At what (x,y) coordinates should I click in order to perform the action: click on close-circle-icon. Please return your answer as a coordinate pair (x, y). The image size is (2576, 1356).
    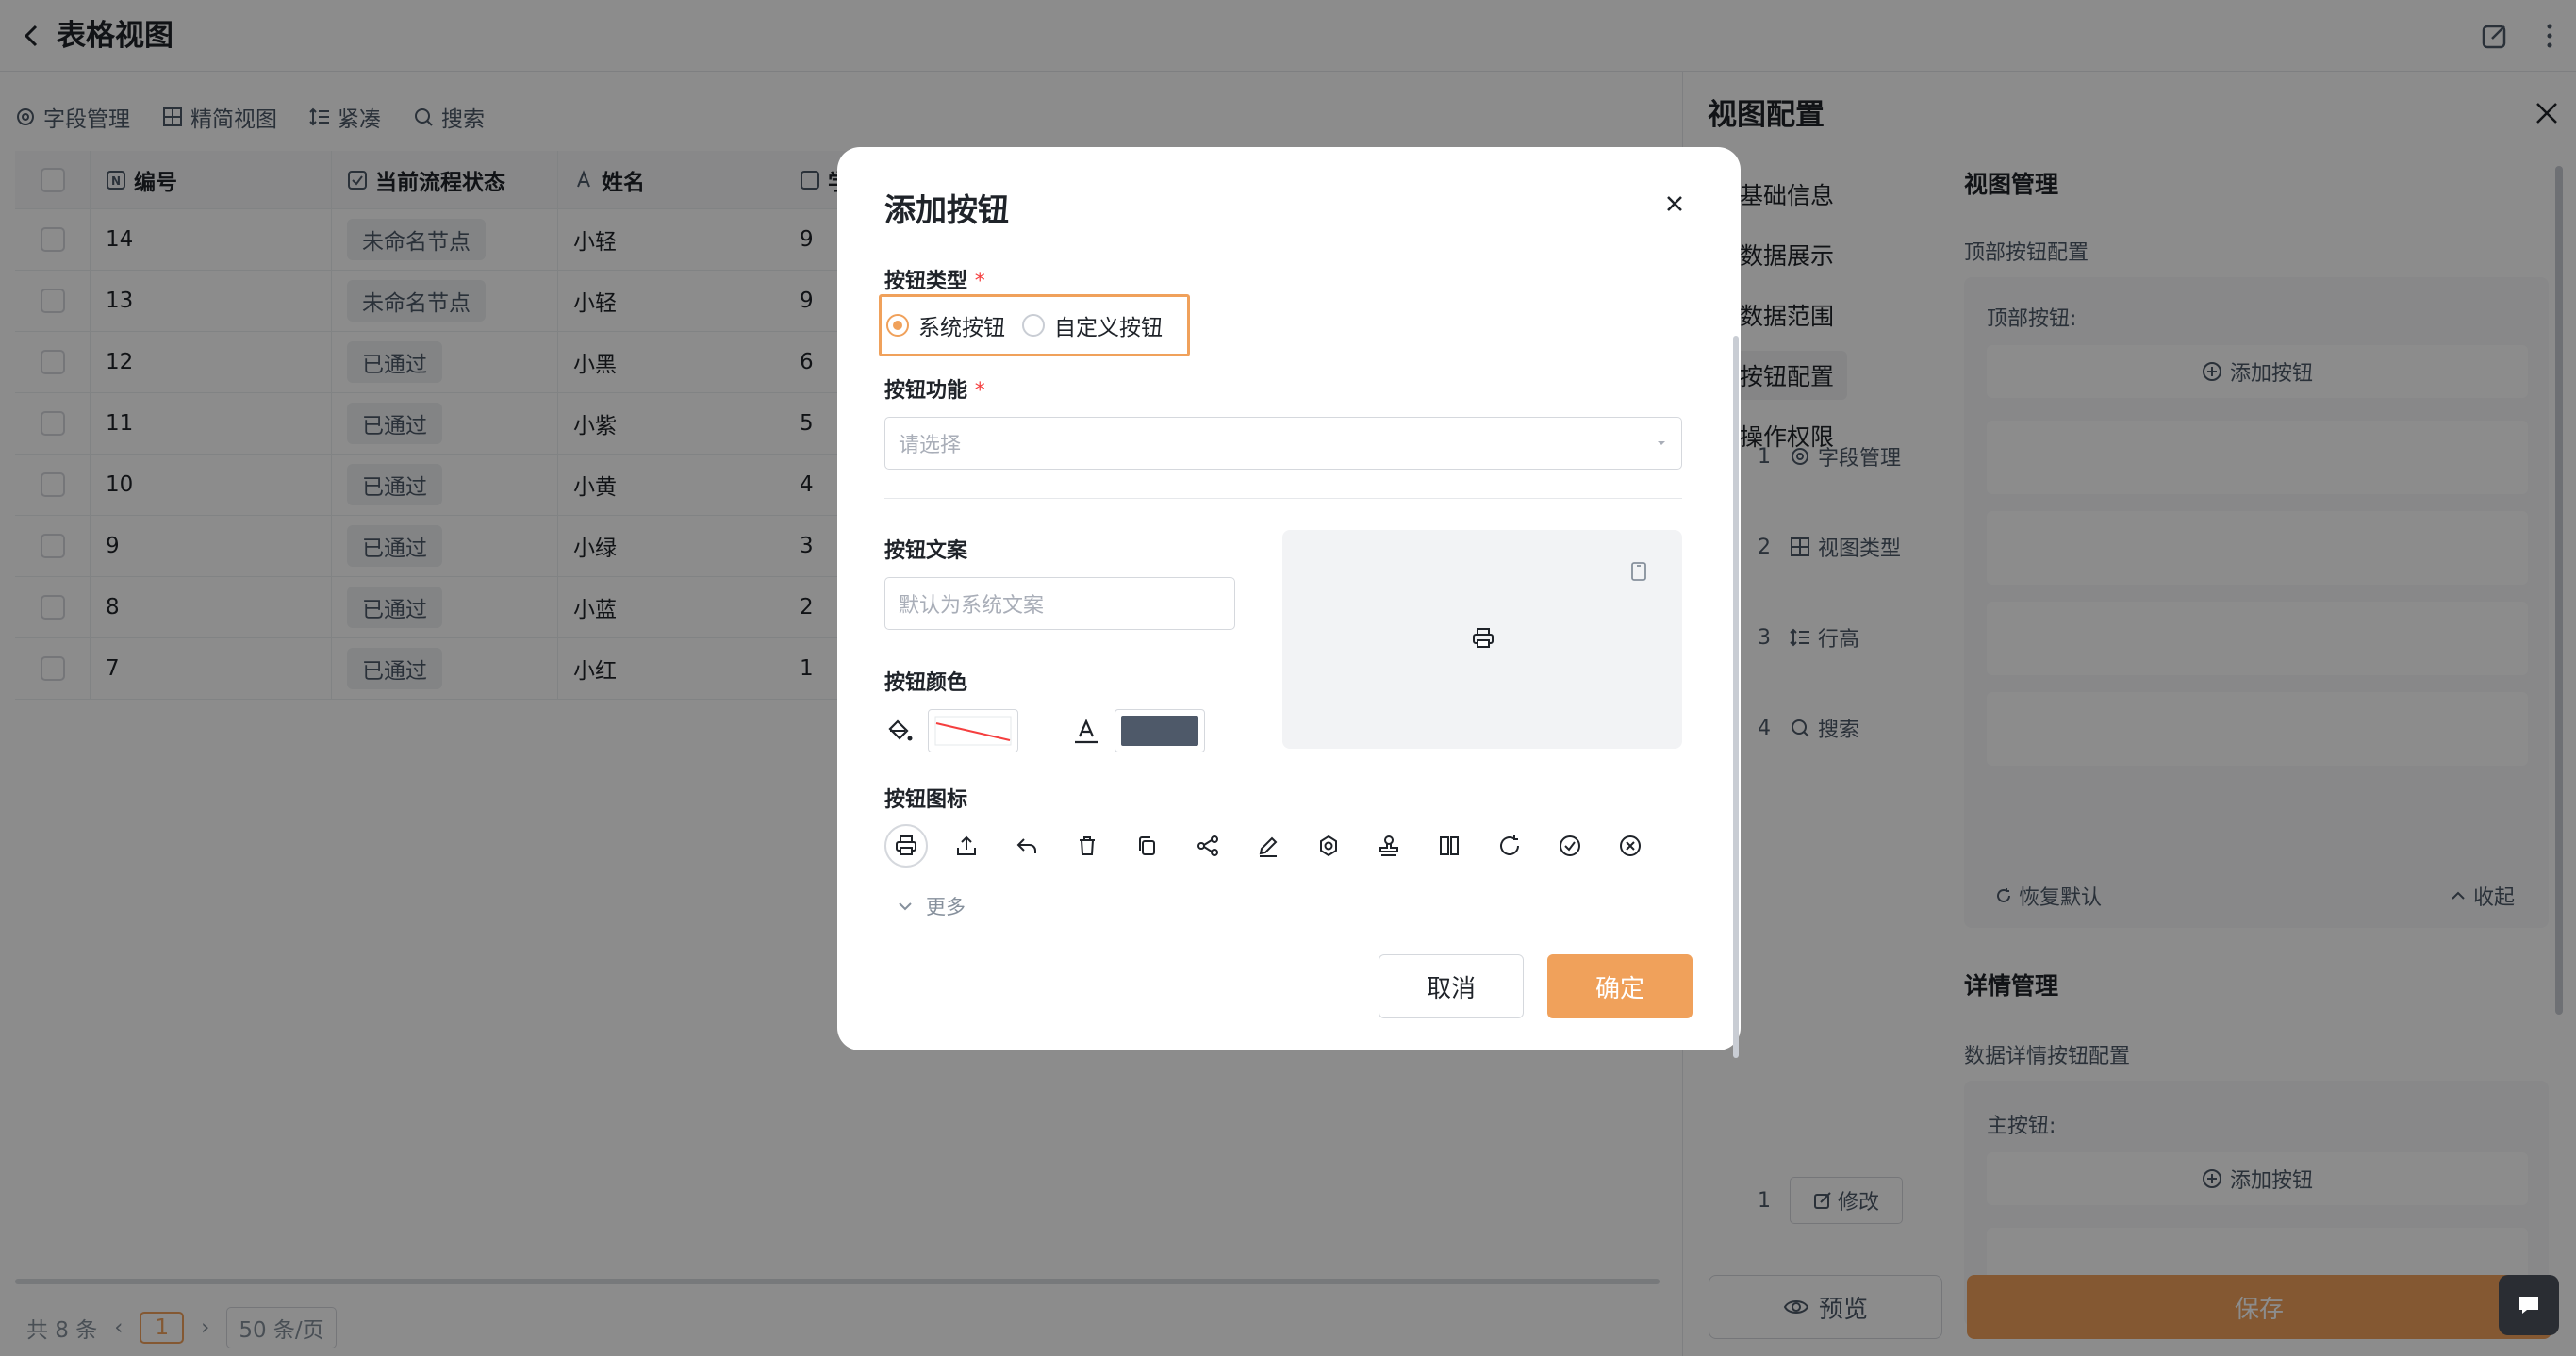
    Looking at the image, I should click on (1630, 846).